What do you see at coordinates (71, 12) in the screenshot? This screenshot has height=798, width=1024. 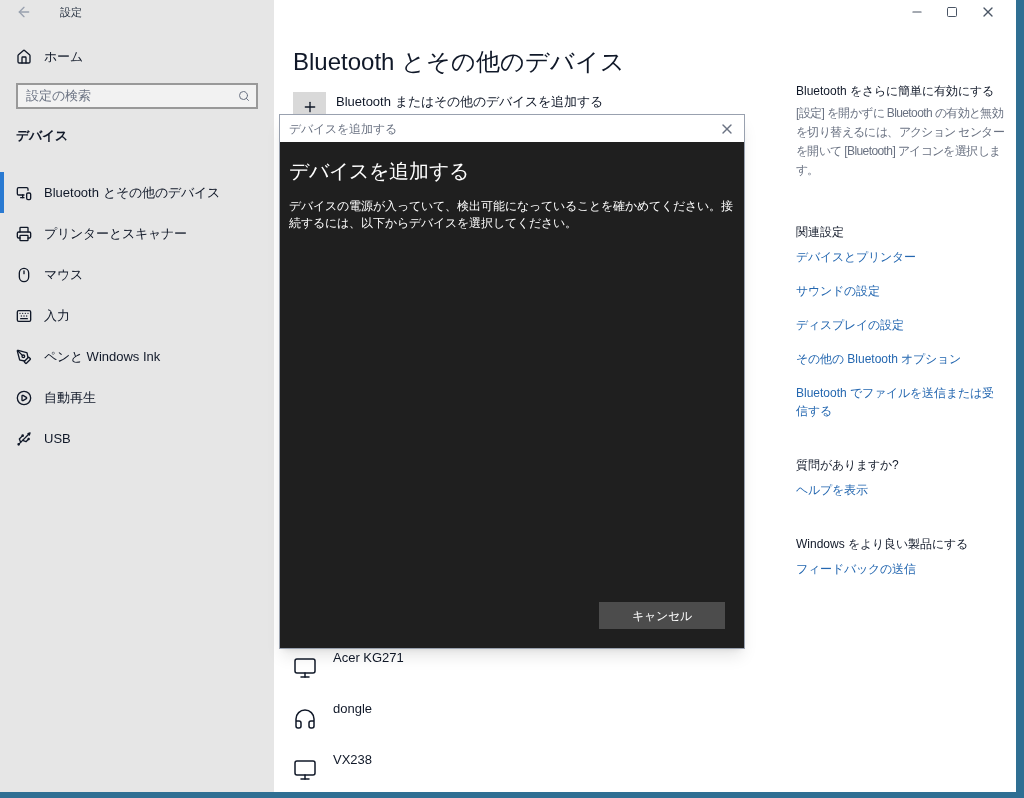 I see `window-title: 設定` at bounding box center [71, 12].